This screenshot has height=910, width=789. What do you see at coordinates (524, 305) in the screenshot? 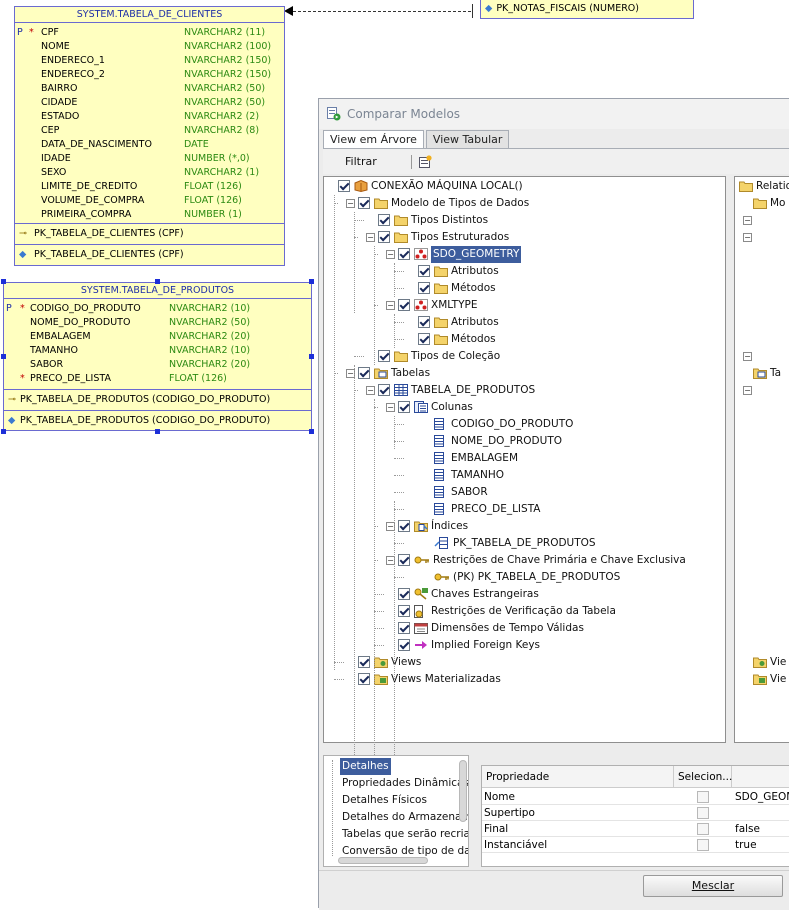
I see `tree-node: − XMLTYPE` at bounding box center [524, 305].